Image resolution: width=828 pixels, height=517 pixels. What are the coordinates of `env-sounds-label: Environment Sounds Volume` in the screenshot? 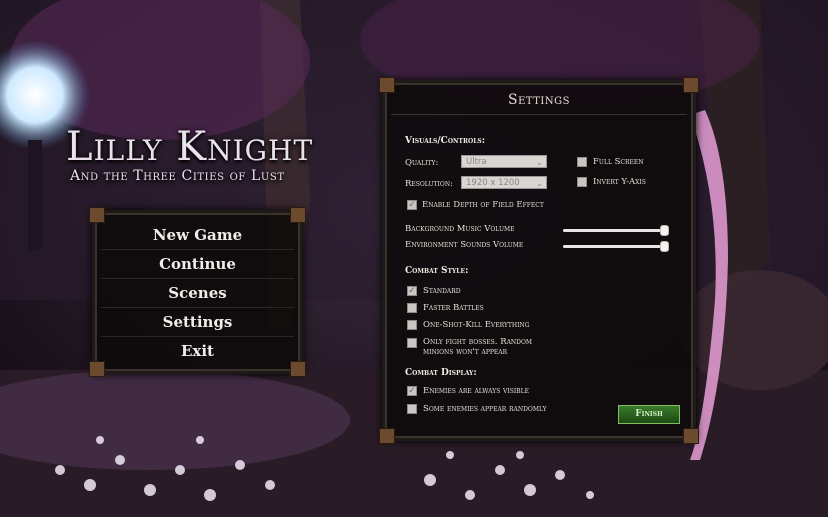 It's located at (464, 245).